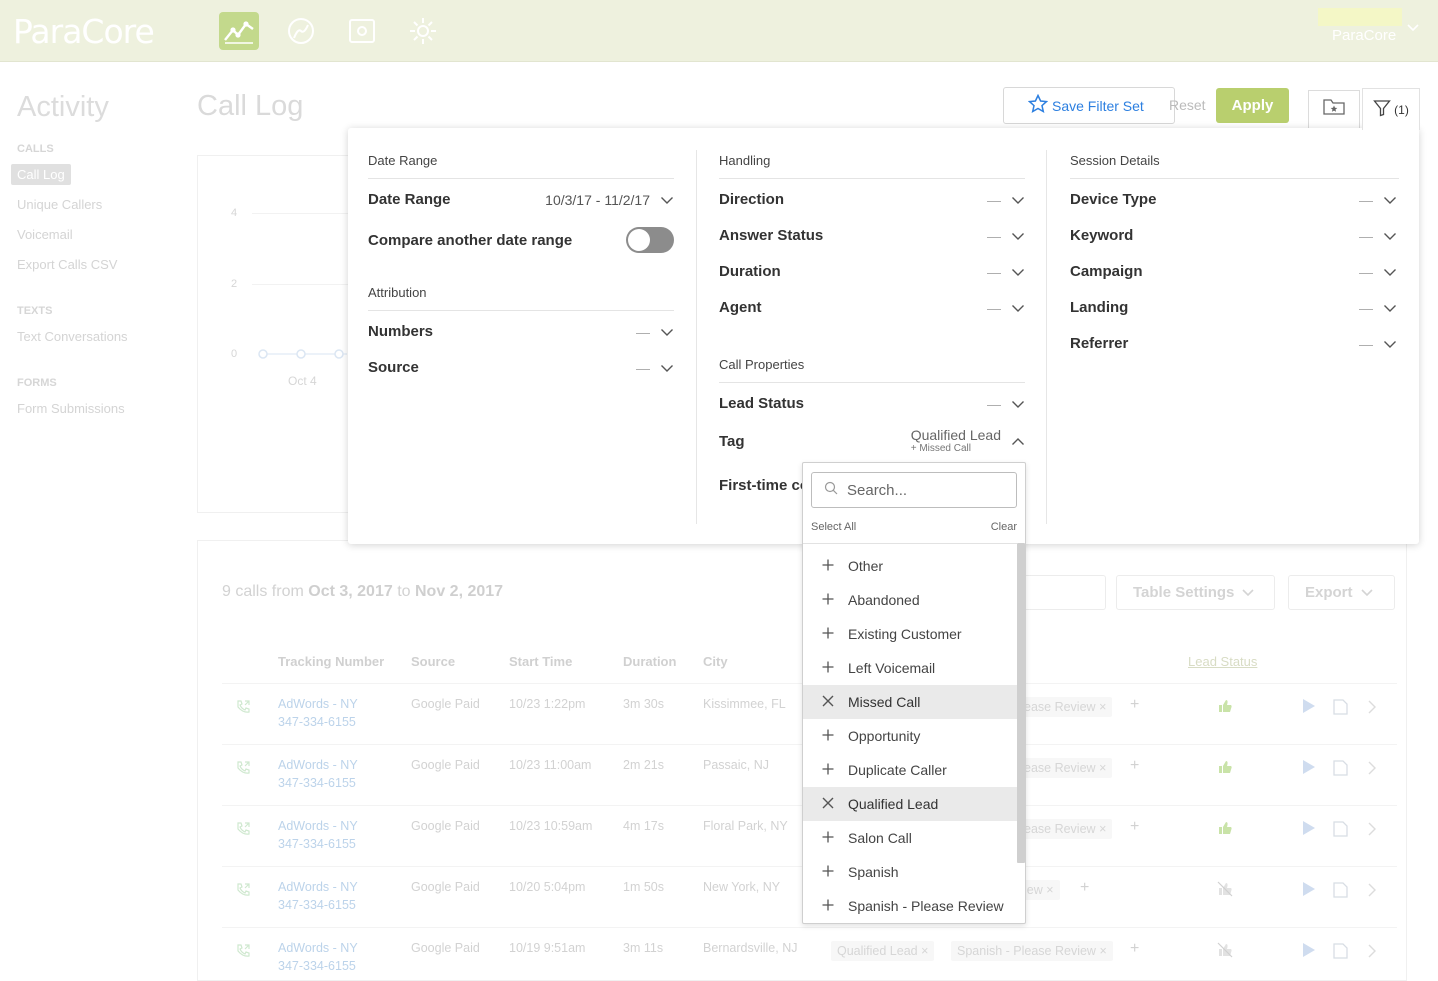  What do you see at coordinates (1233, 343) in the screenshot?
I see `filter-referrer: Referrer —` at bounding box center [1233, 343].